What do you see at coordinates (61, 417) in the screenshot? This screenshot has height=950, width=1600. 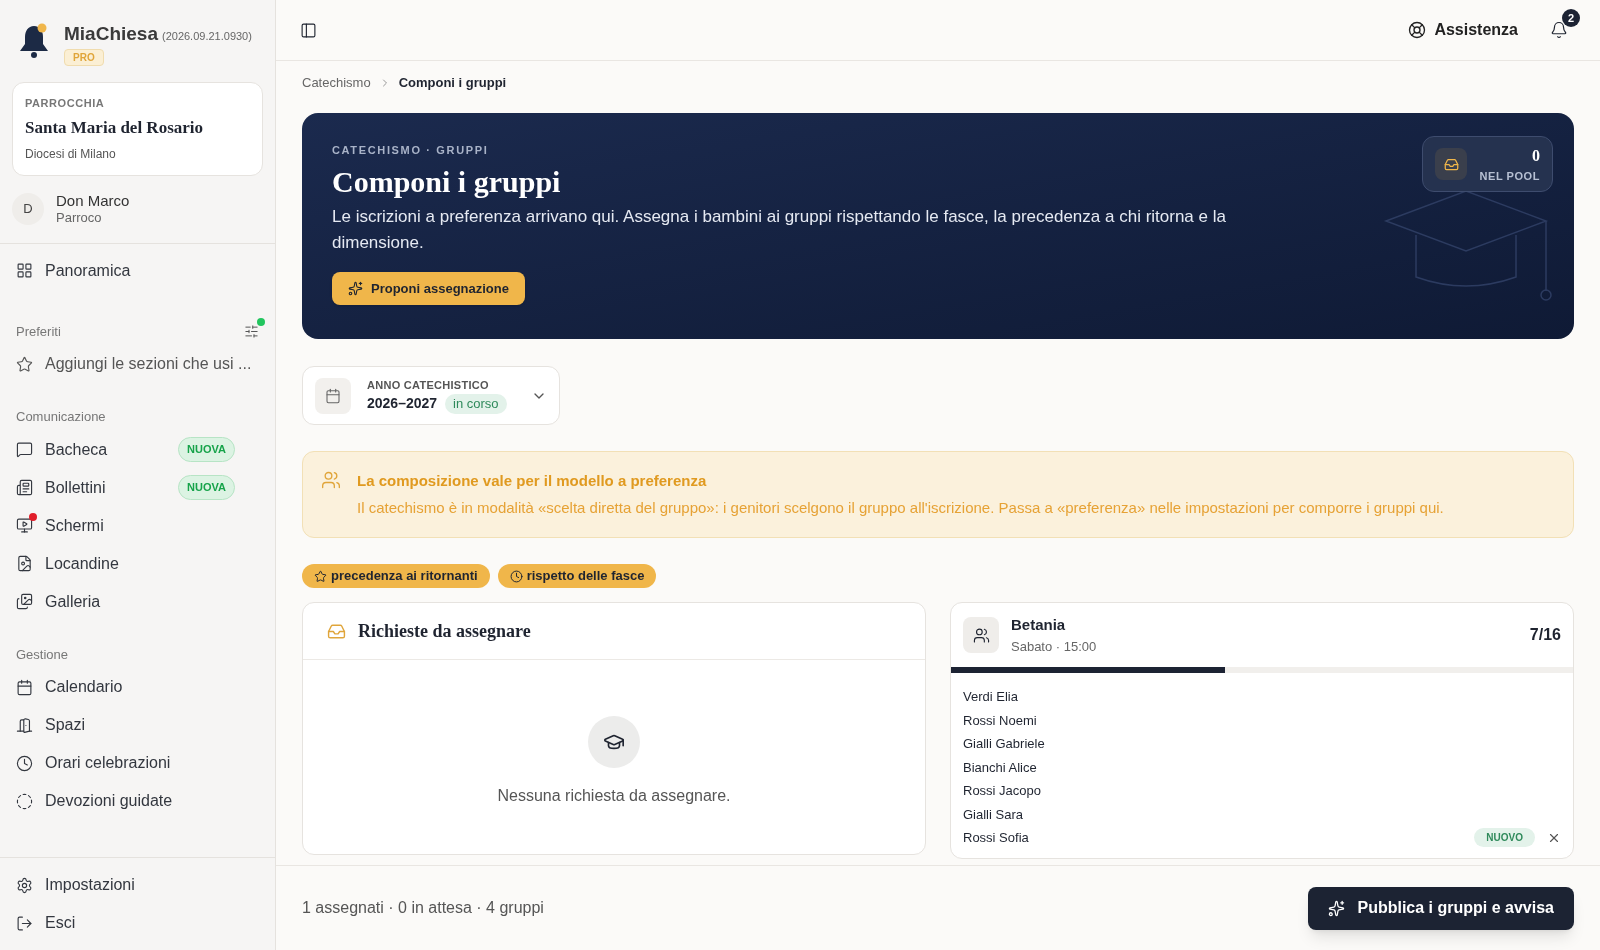 I see `section-title: Comunicazione` at bounding box center [61, 417].